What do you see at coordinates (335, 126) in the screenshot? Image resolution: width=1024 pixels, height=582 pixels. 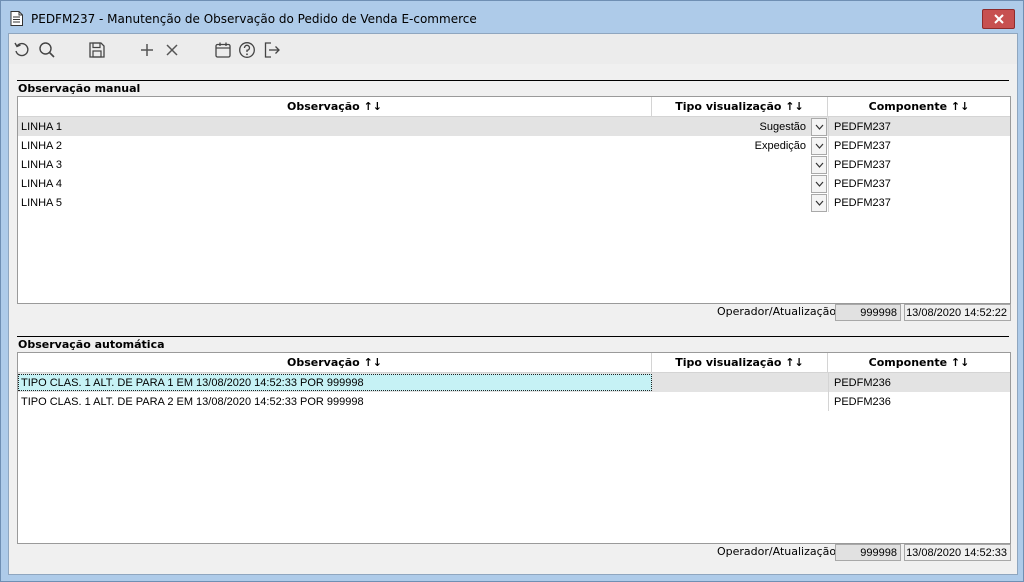 I see `cell-observacao: LINHA 1` at bounding box center [335, 126].